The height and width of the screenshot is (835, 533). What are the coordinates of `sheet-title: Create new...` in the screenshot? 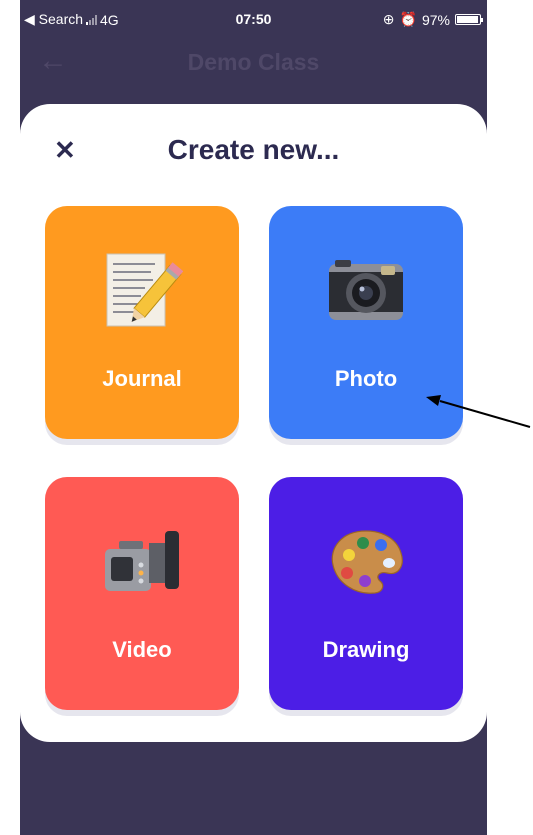 It's located at (253, 149).